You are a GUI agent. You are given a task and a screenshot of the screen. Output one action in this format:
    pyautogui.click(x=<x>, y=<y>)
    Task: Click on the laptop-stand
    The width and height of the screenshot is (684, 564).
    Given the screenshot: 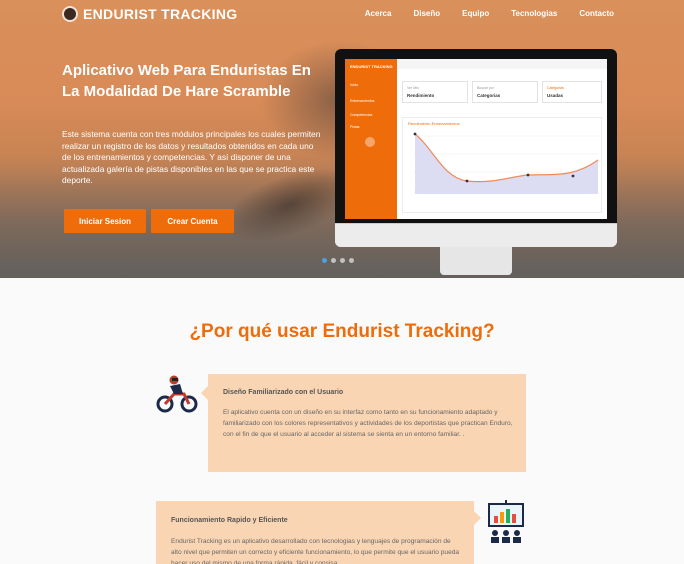 What is the action you would take?
    pyautogui.click(x=476, y=261)
    